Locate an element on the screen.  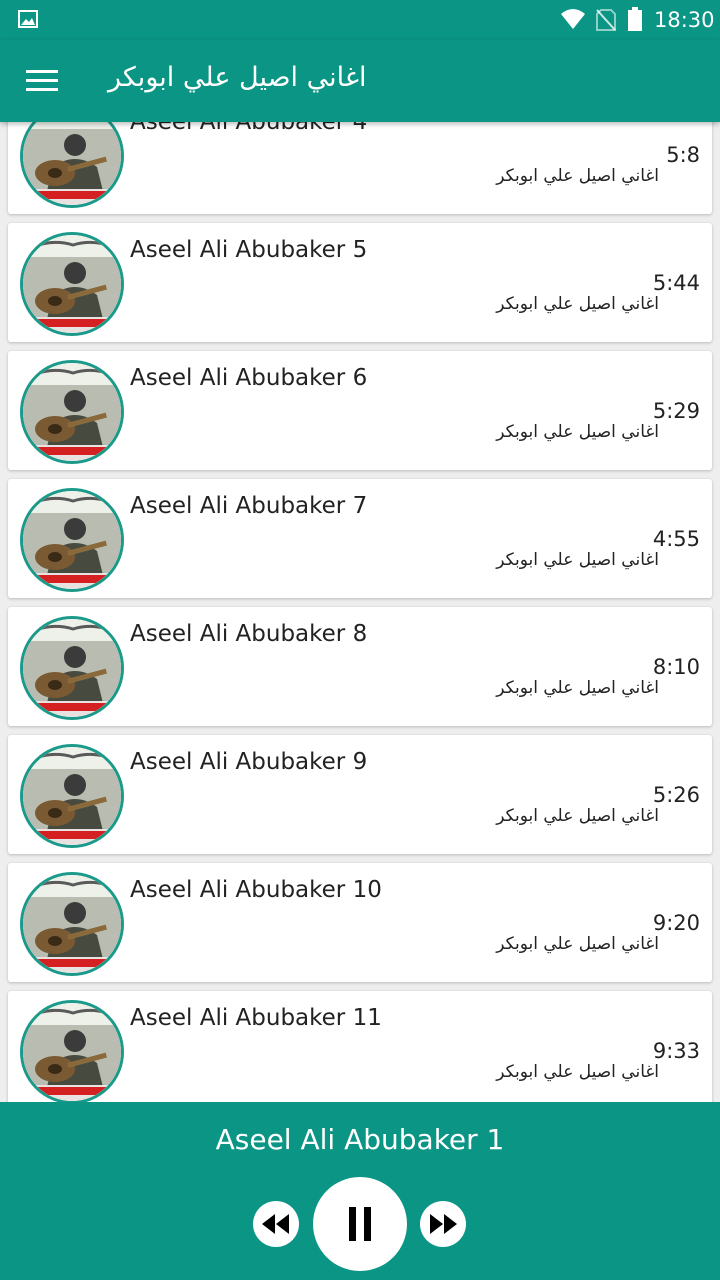
song-duration: 8:10 is located at coordinates (676, 667).